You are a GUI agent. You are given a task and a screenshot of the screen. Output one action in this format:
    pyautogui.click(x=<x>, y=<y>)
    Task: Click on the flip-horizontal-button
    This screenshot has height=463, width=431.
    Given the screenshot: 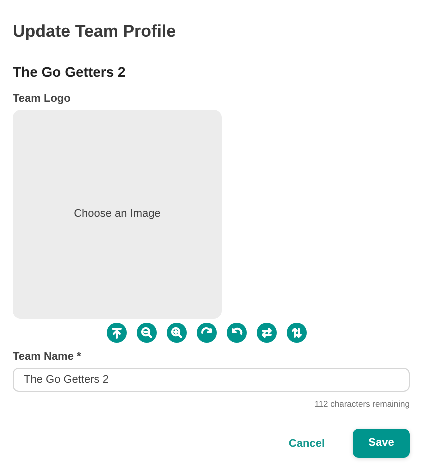 What is the action you would take?
    pyautogui.click(x=267, y=332)
    